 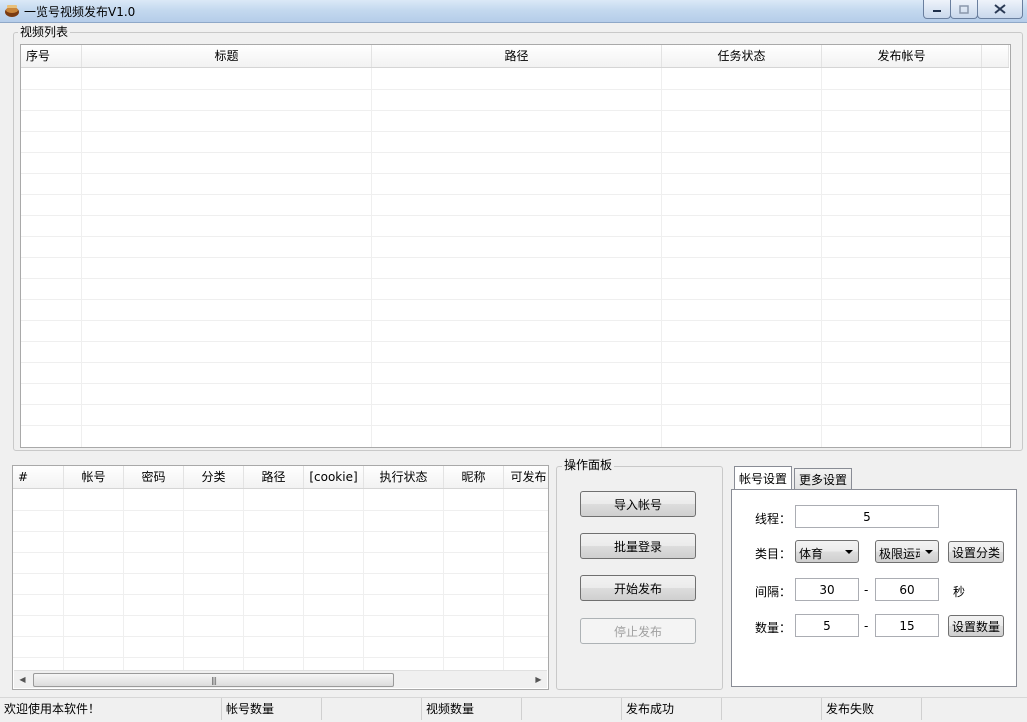 What do you see at coordinates (773, 592) in the screenshot?
I see `interval-label: 间隔：` at bounding box center [773, 592].